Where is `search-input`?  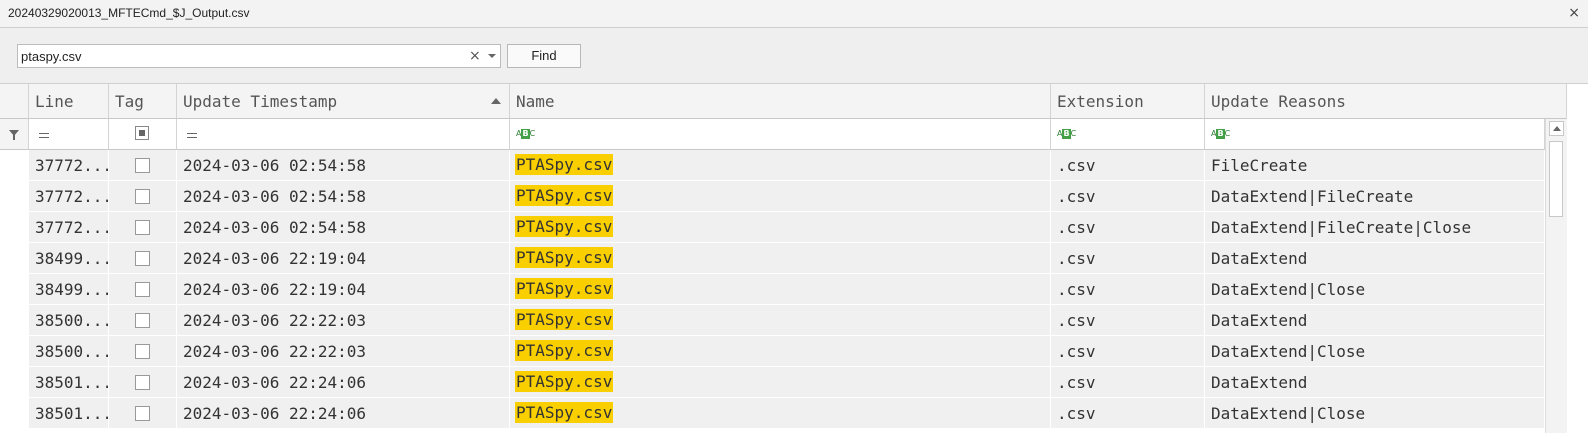 search-input is located at coordinates (236, 56).